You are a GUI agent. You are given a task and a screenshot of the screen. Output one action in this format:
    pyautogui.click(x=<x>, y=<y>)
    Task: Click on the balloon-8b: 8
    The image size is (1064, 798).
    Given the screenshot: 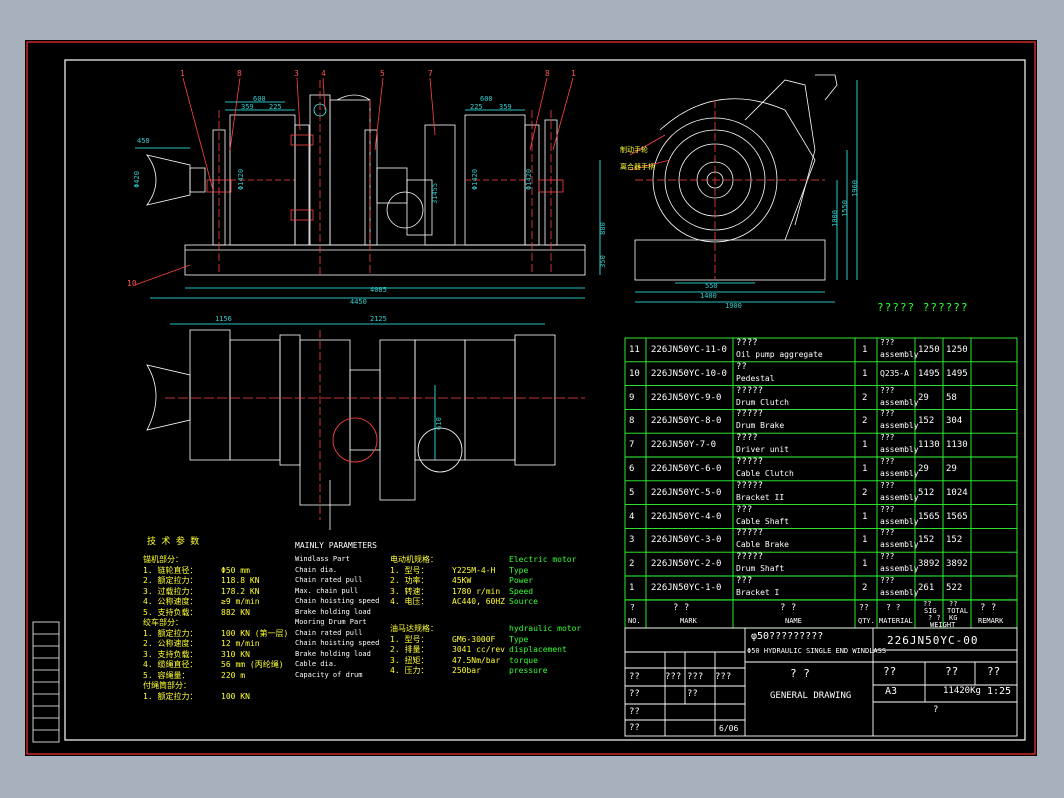 What is the action you would take?
    pyautogui.click(x=547, y=73)
    